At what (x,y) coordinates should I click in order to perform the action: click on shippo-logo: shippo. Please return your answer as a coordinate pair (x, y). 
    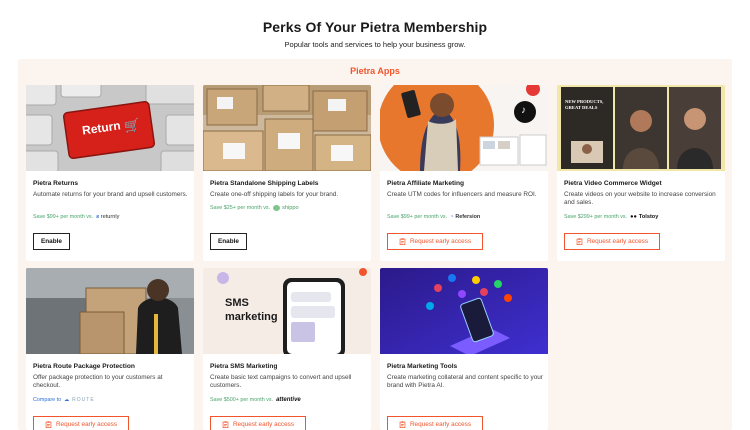
    Looking at the image, I should click on (286, 208).